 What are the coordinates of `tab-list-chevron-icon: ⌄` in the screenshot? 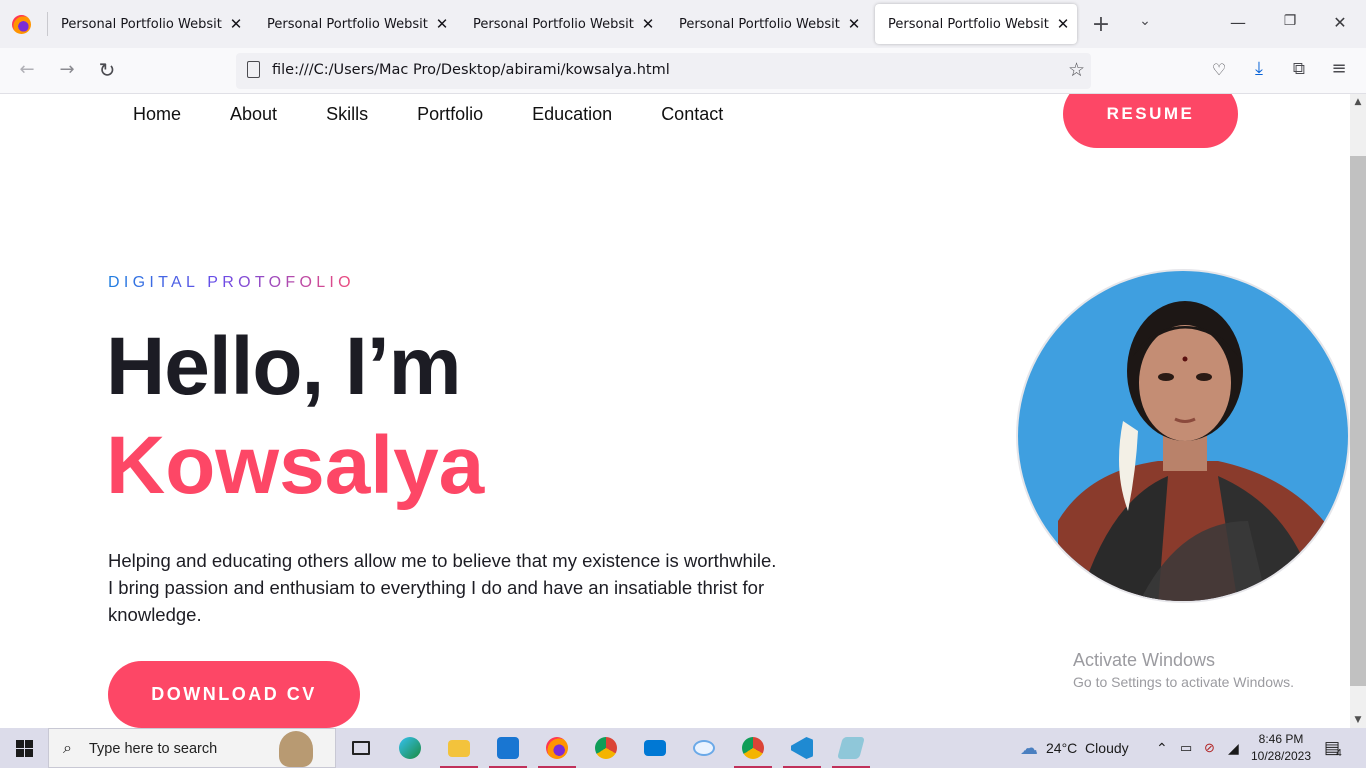 It's located at (1145, 21).